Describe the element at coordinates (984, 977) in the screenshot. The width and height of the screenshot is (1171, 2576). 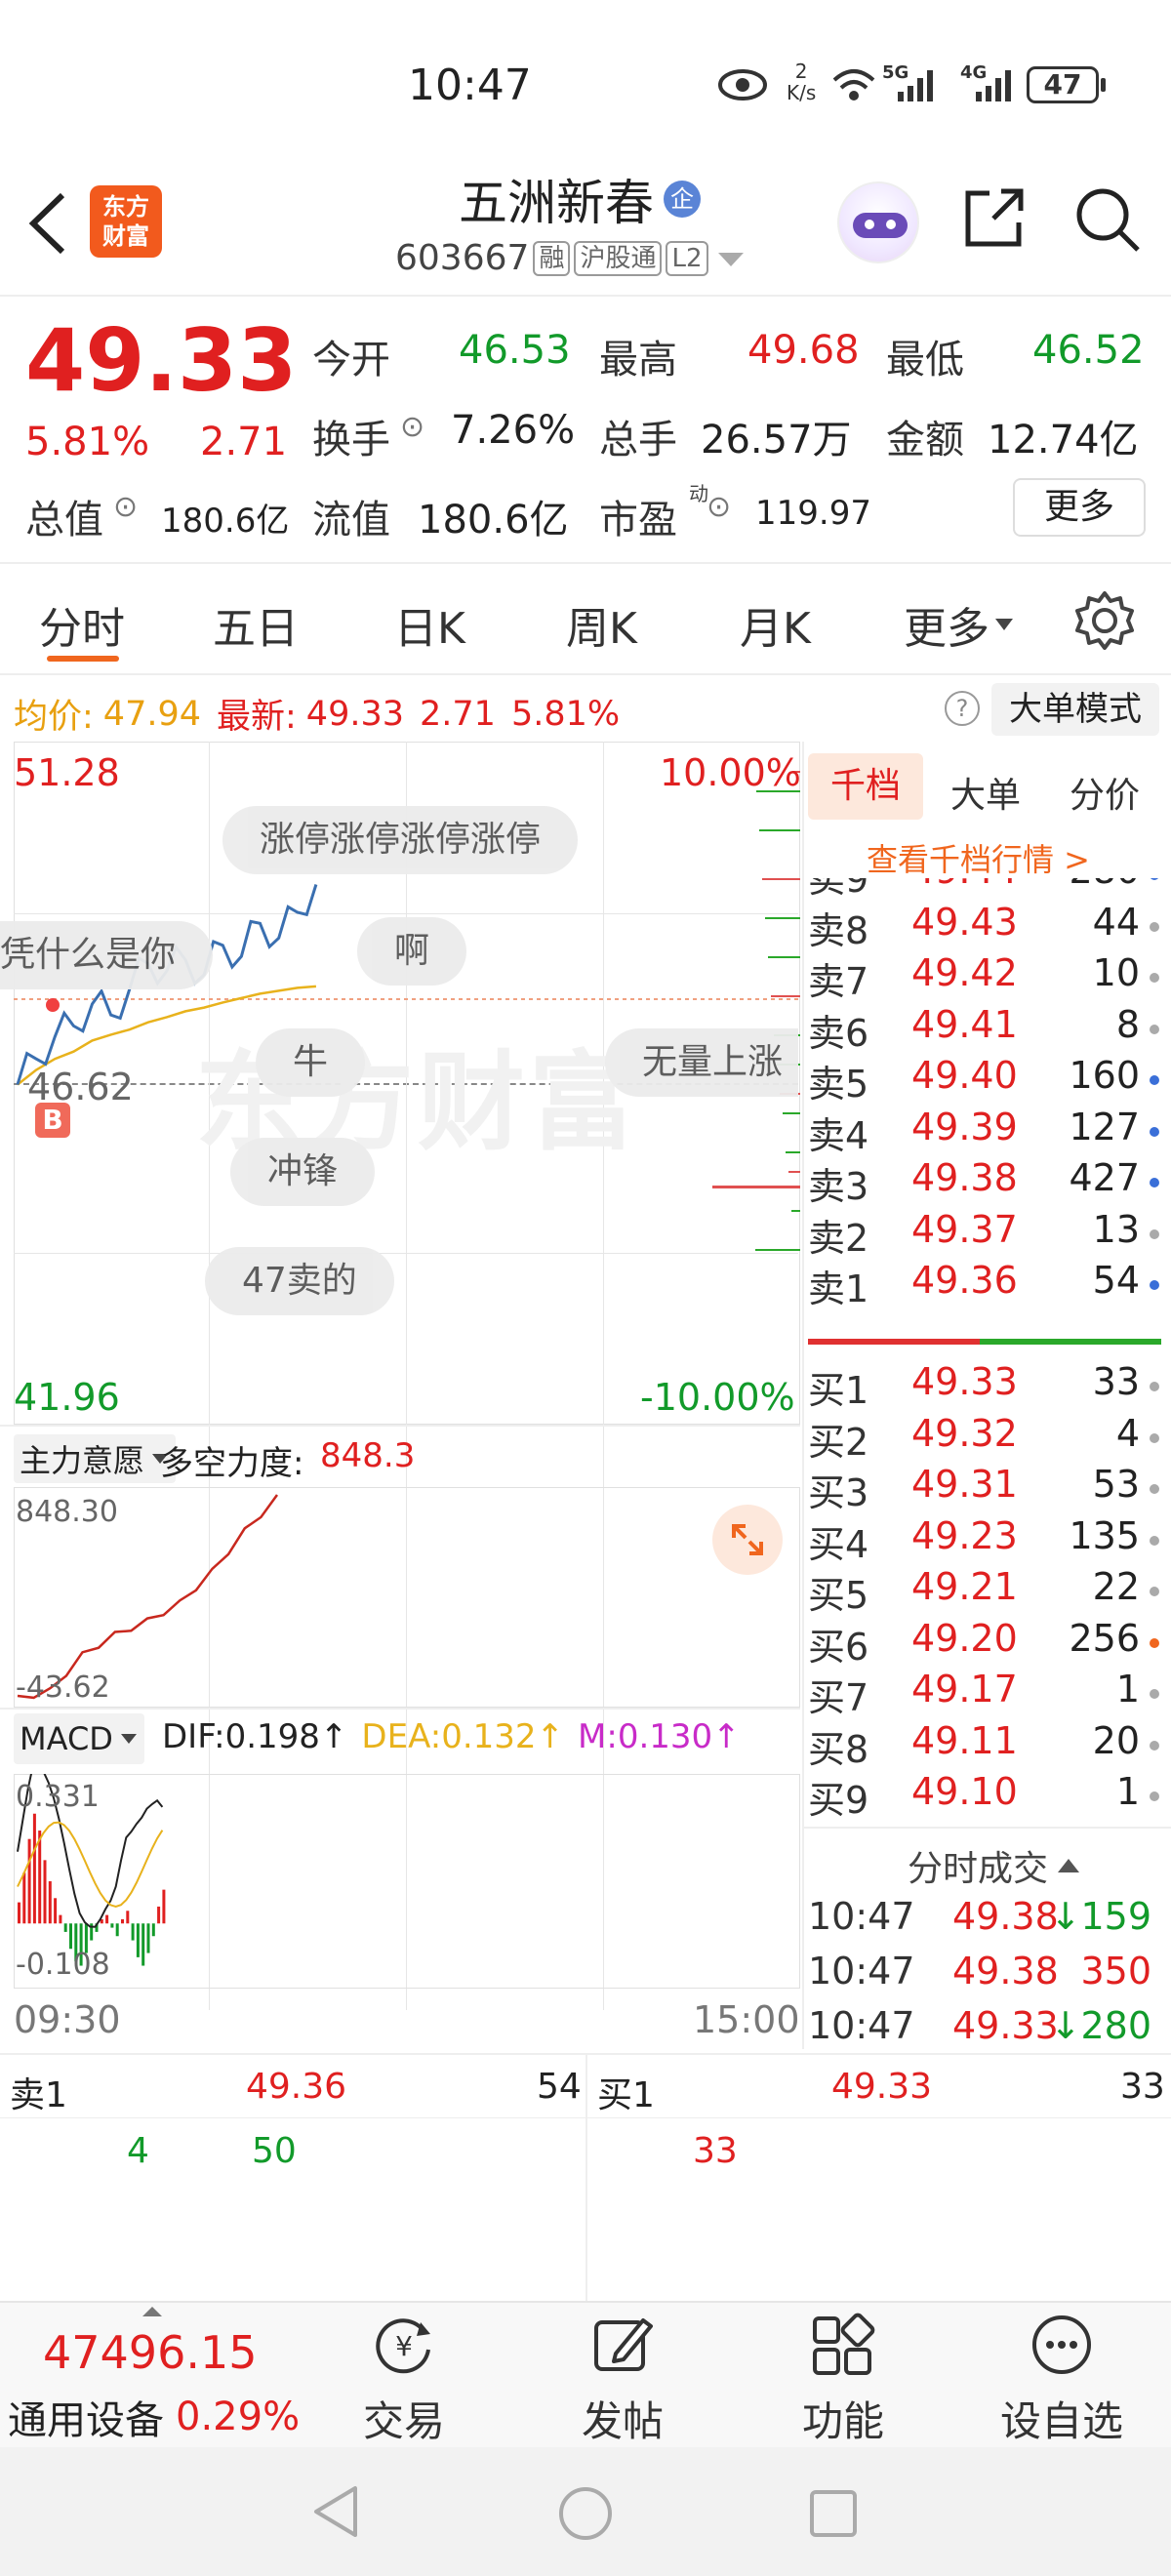
I see `ask-row: 卖7 49.42 10` at that location.